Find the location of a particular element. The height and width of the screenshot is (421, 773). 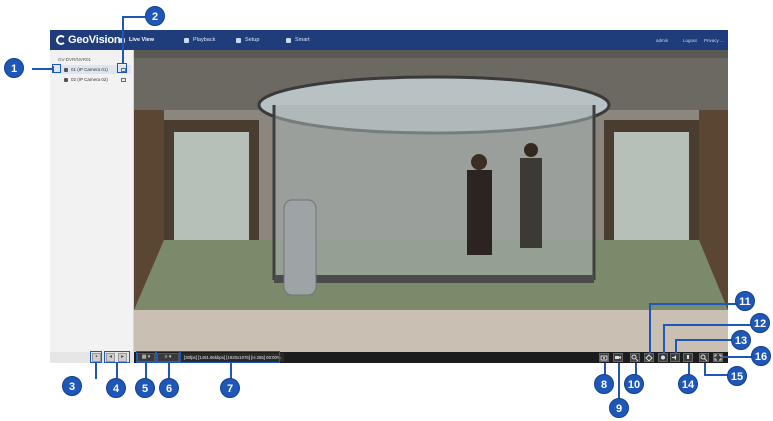

callout-badge-11: 11 is located at coordinates (745, 301).